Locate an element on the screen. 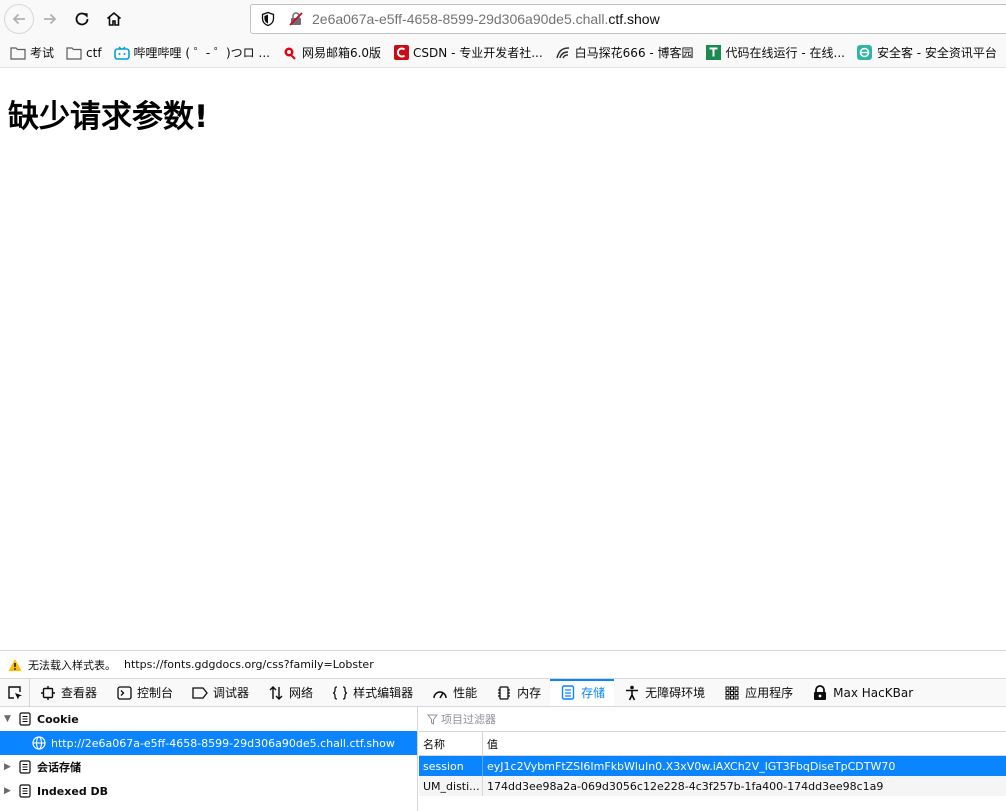  reload-icon is located at coordinates (82, 19).